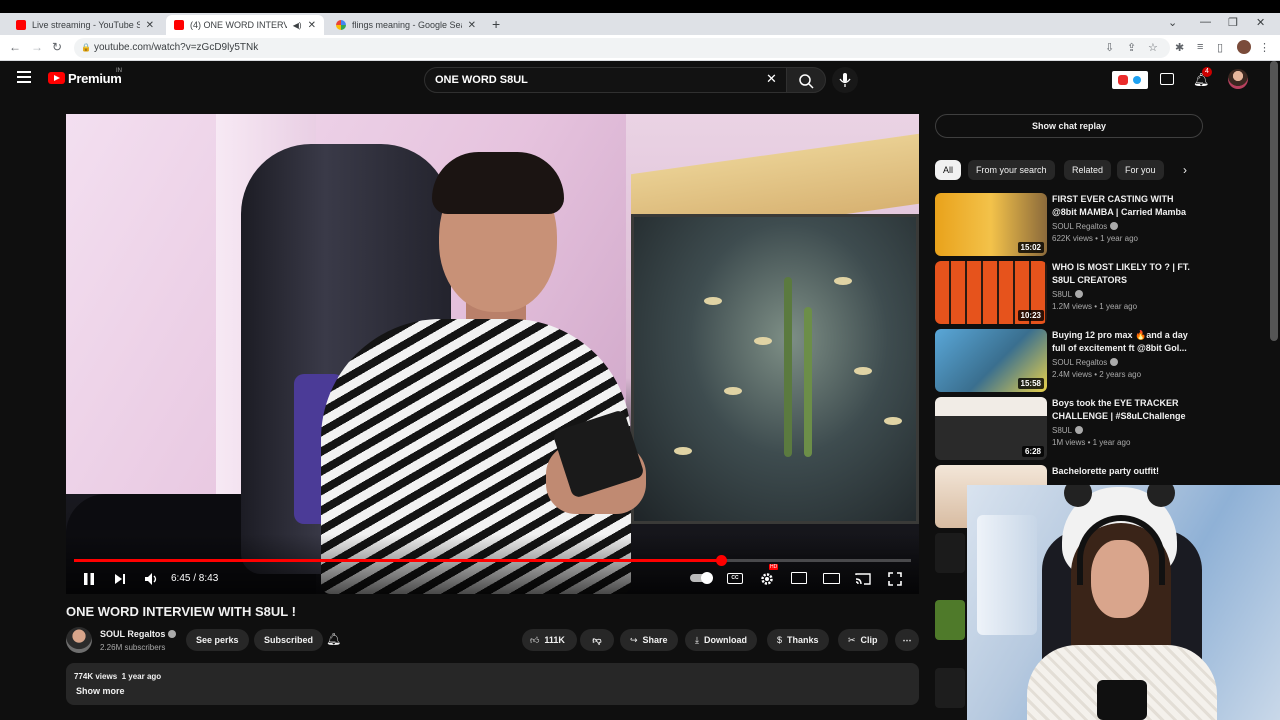 This screenshot has width=1280, height=720. Describe the element at coordinates (1220, 47) in the screenshot. I see `side-panel-icon: ▯` at that location.